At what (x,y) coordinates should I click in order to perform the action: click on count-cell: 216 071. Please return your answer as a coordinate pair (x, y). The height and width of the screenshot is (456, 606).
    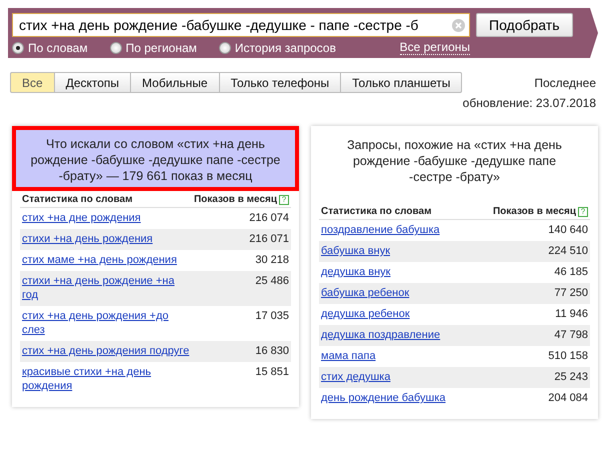
    Looking at the image, I should click on (241, 239).